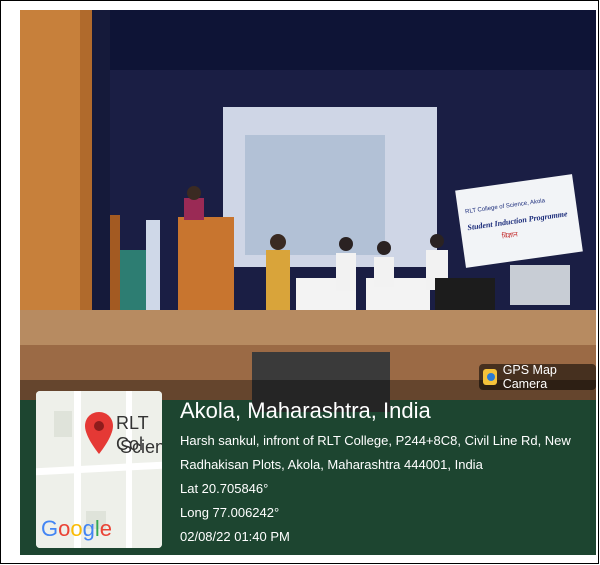 This screenshot has width=600, height=565. I want to click on location-title: Akola, Maharashtra, India, so click(305, 410).